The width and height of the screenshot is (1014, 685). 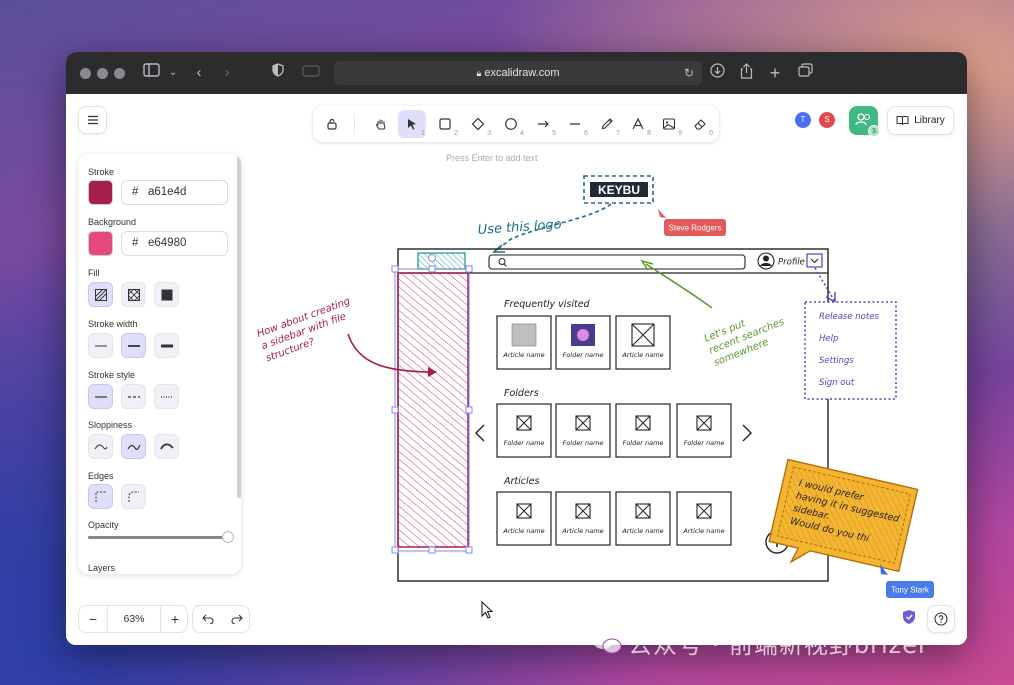 What do you see at coordinates (441, 261) in the screenshot?
I see `logo-placeholder` at bounding box center [441, 261].